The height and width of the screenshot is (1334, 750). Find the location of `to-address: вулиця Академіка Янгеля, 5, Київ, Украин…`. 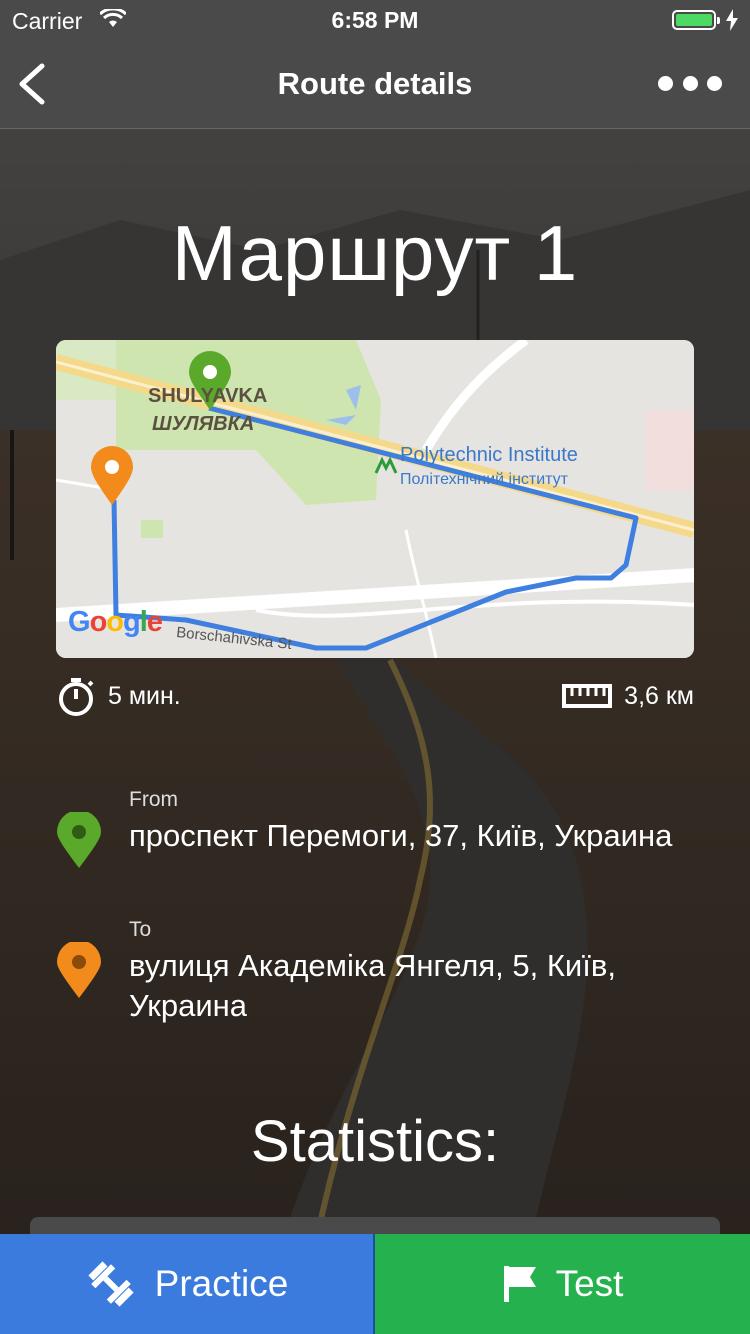

to-address: вулиця Академіка Янгеля, 5, Київ, Украин… is located at coordinates (372, 985).